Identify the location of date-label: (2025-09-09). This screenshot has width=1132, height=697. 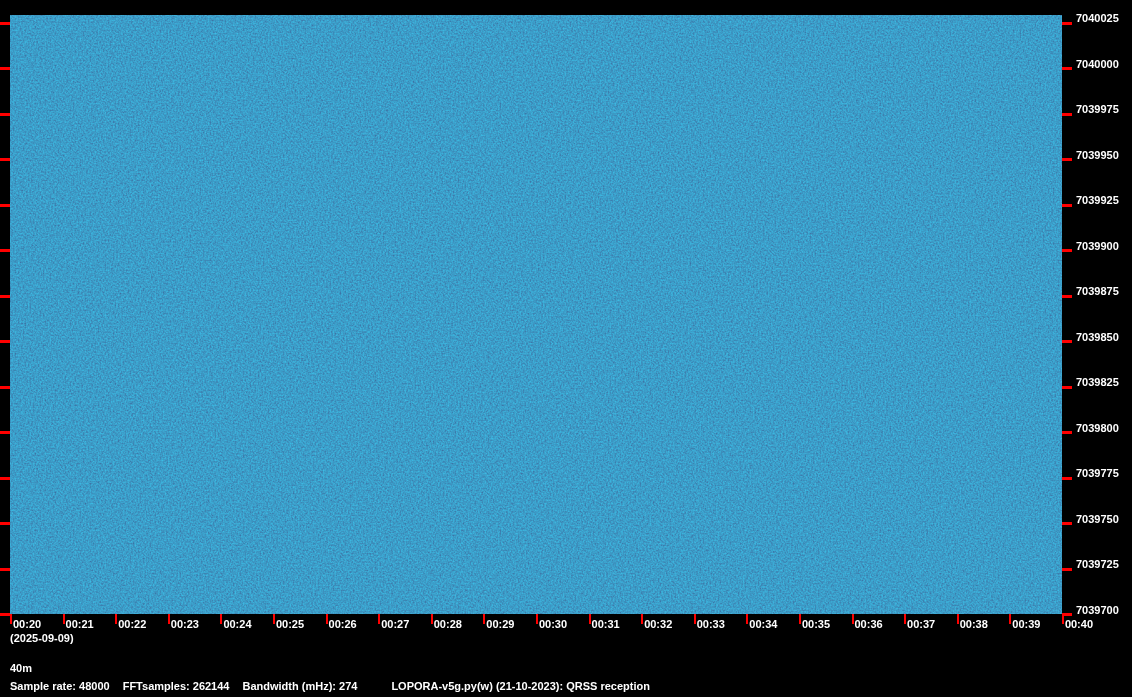
(42, 638).